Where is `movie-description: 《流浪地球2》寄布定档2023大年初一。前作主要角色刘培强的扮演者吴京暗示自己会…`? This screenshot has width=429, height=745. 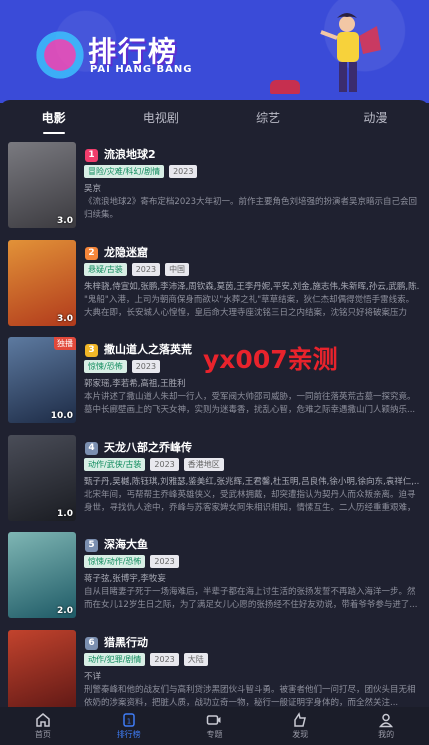
movie-description: 《流浪地球2》寄布定档2023大年初一。前作主要角色刘培强的扮演者吴京暗示自己会… is located at coordinates (251, 208).